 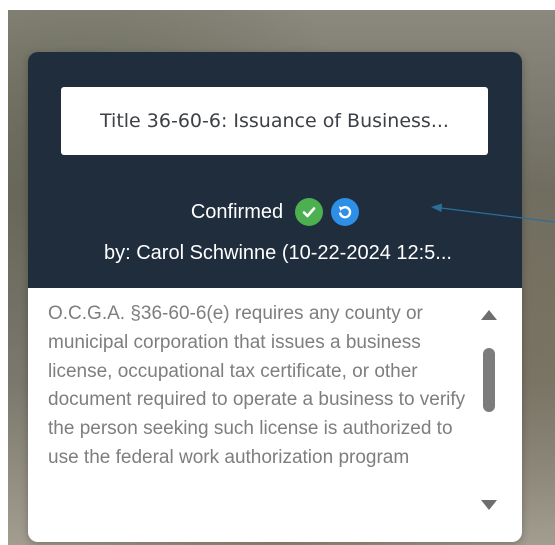 I want to click on check-circle-icon, so click(x=309, y=212).